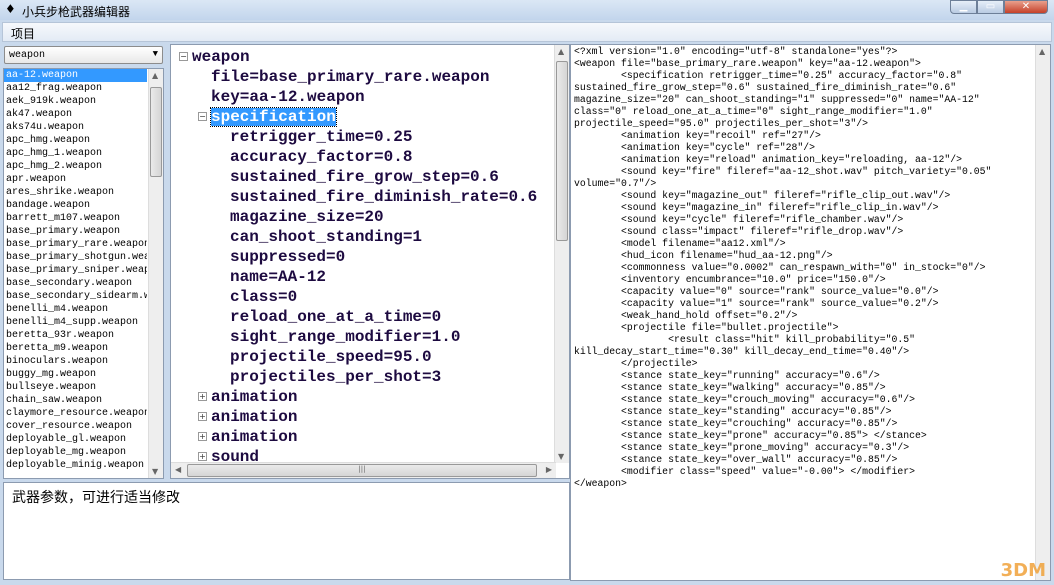 This screenshot has height=585, width=1054. Describe the element at coordinates (75, 335) in the screenshot. I see `file-list-item: beretta_93r.weapon` at that location.